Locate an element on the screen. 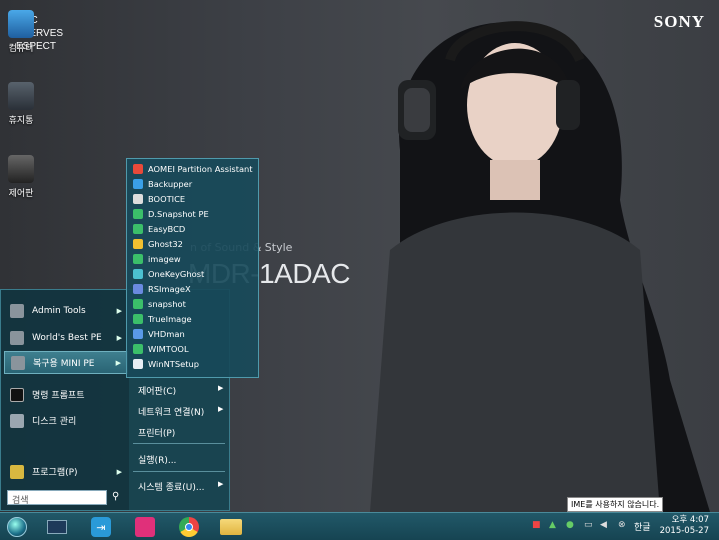 This screenshot has width=719, height=540. submenu-item-label: OneKeyGhost is located at coordinates (176, 273).